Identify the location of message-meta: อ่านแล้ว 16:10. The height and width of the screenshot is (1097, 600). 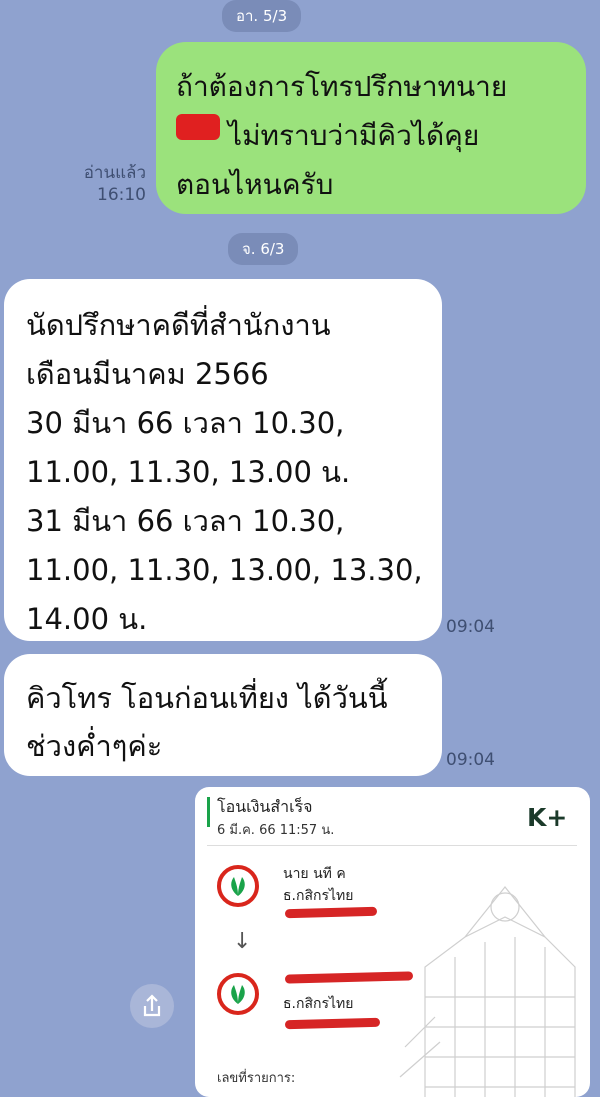
(103, 184).